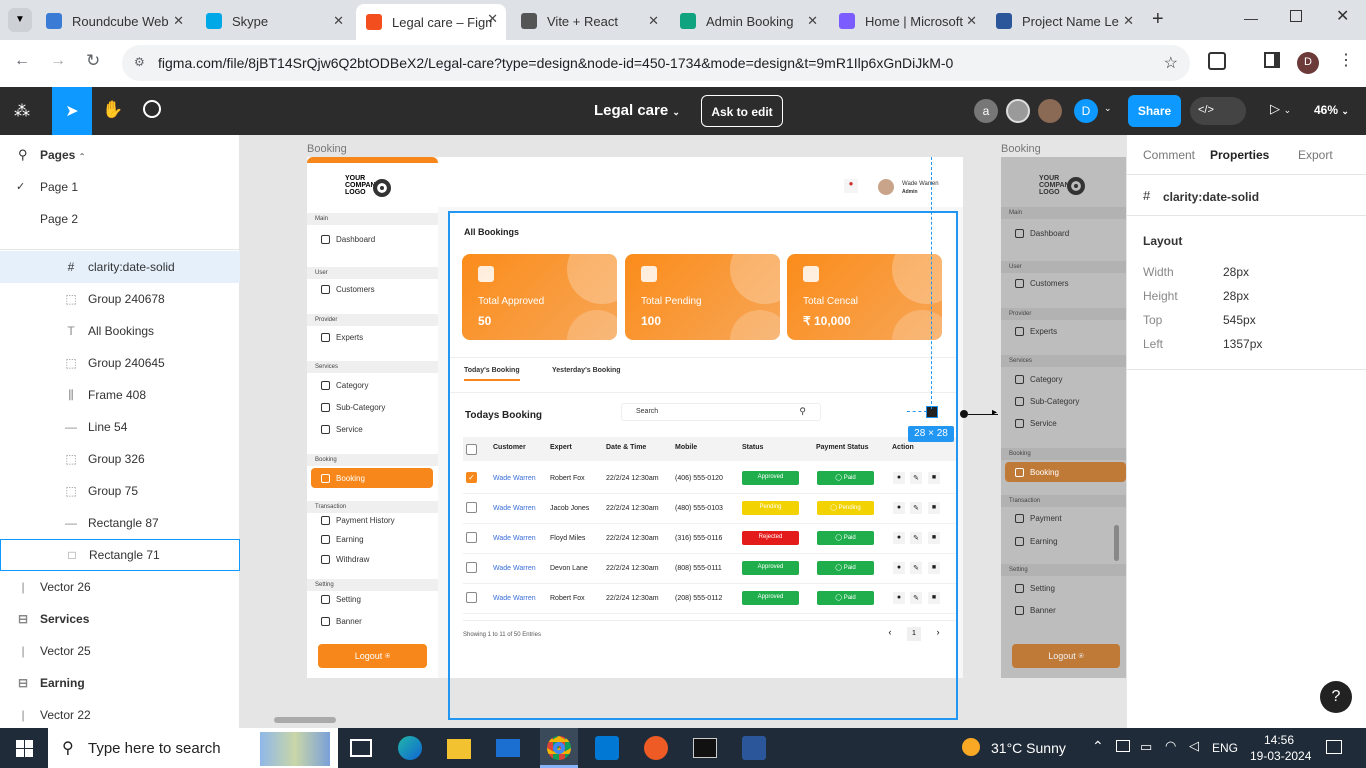  What do you see at coordinates (656, 748) in the screenshot?
I see `postman-icon` at bounding box center [656, 748].